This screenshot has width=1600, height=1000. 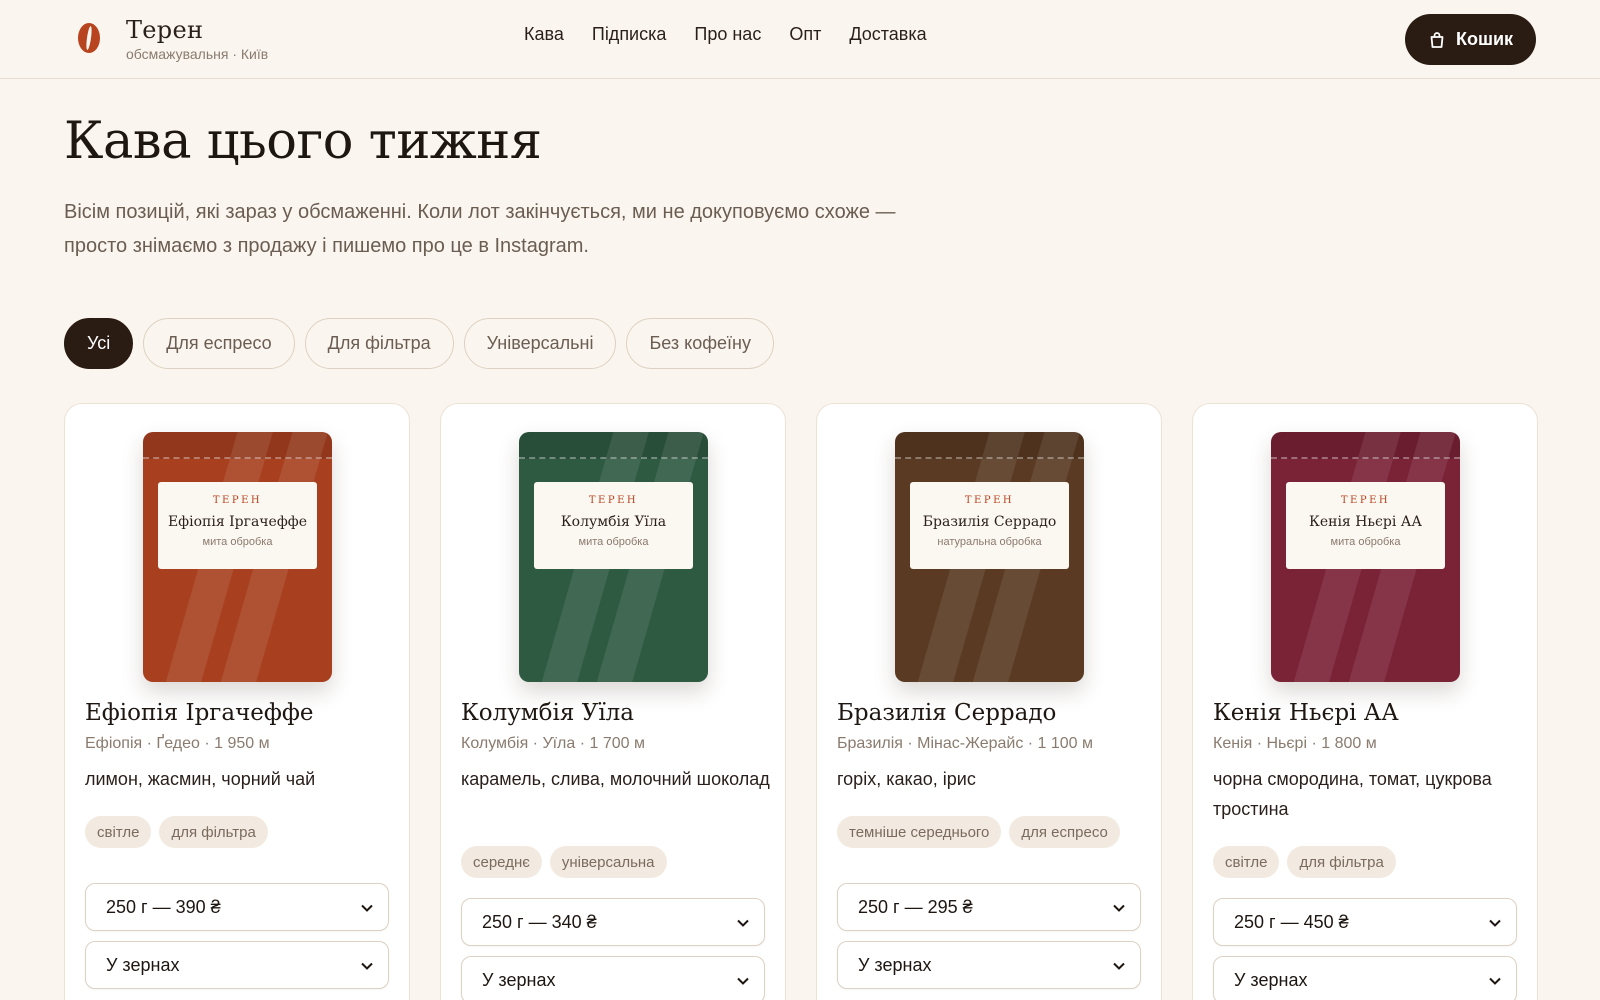 I want to click on filter-chip-espresso: Для еспресо, so click(x=219, y=343).